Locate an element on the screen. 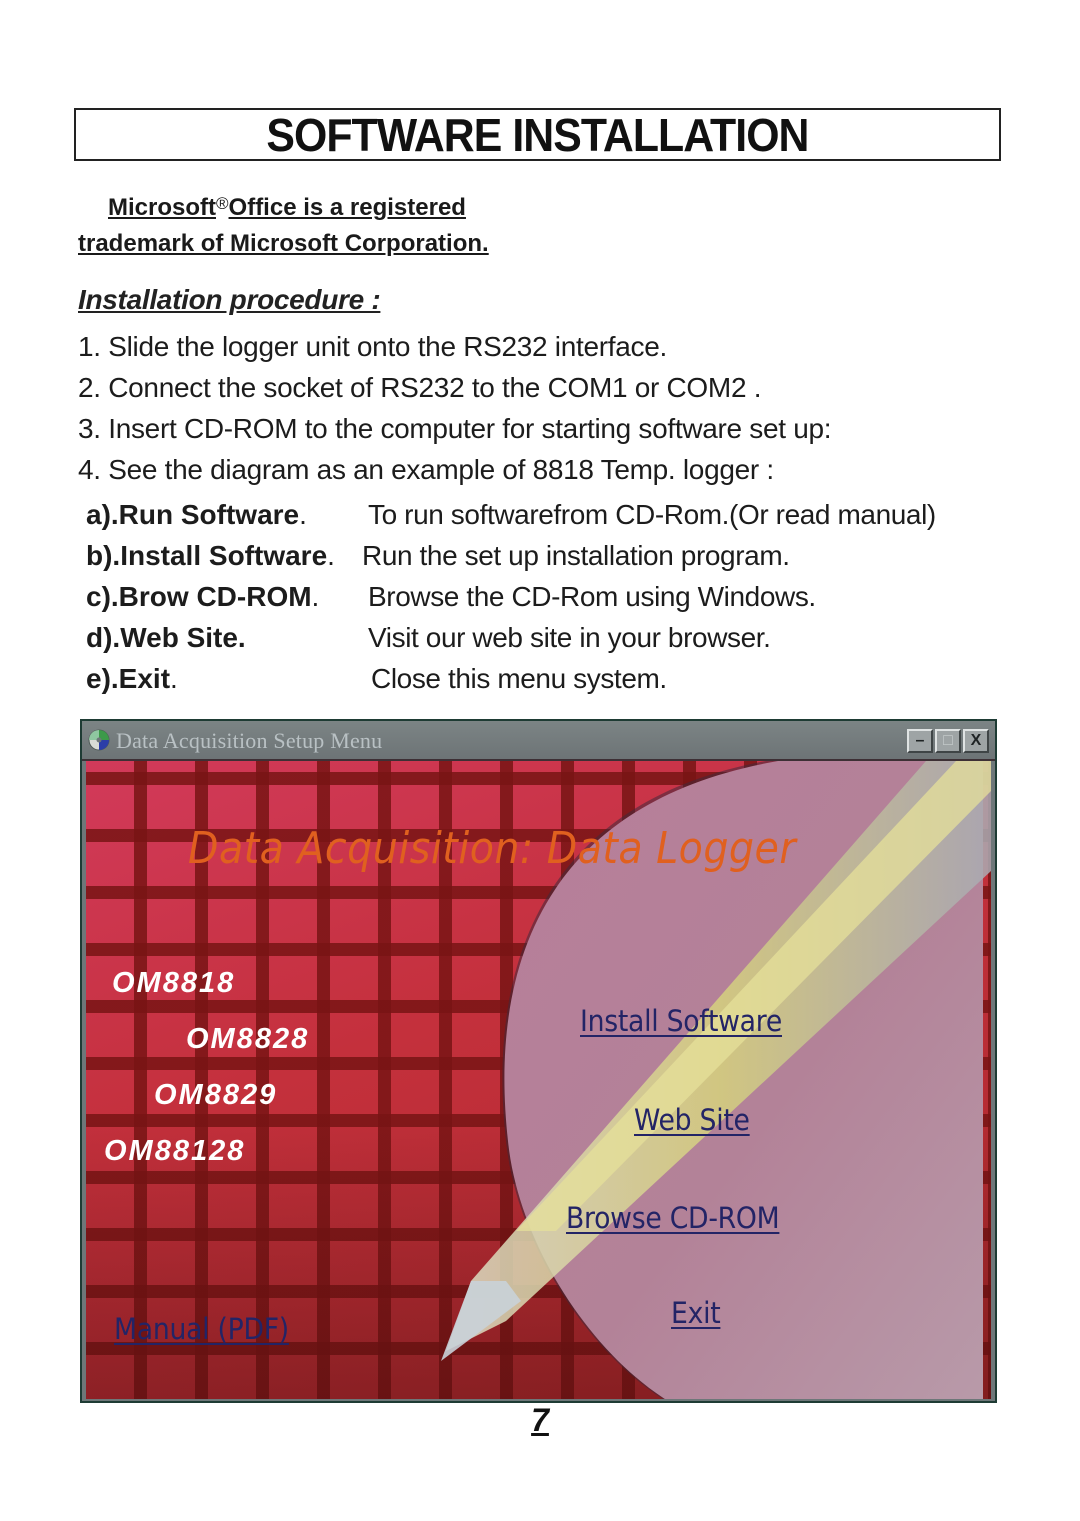  exit-link: Exit is located at coordinates (696, 1313).